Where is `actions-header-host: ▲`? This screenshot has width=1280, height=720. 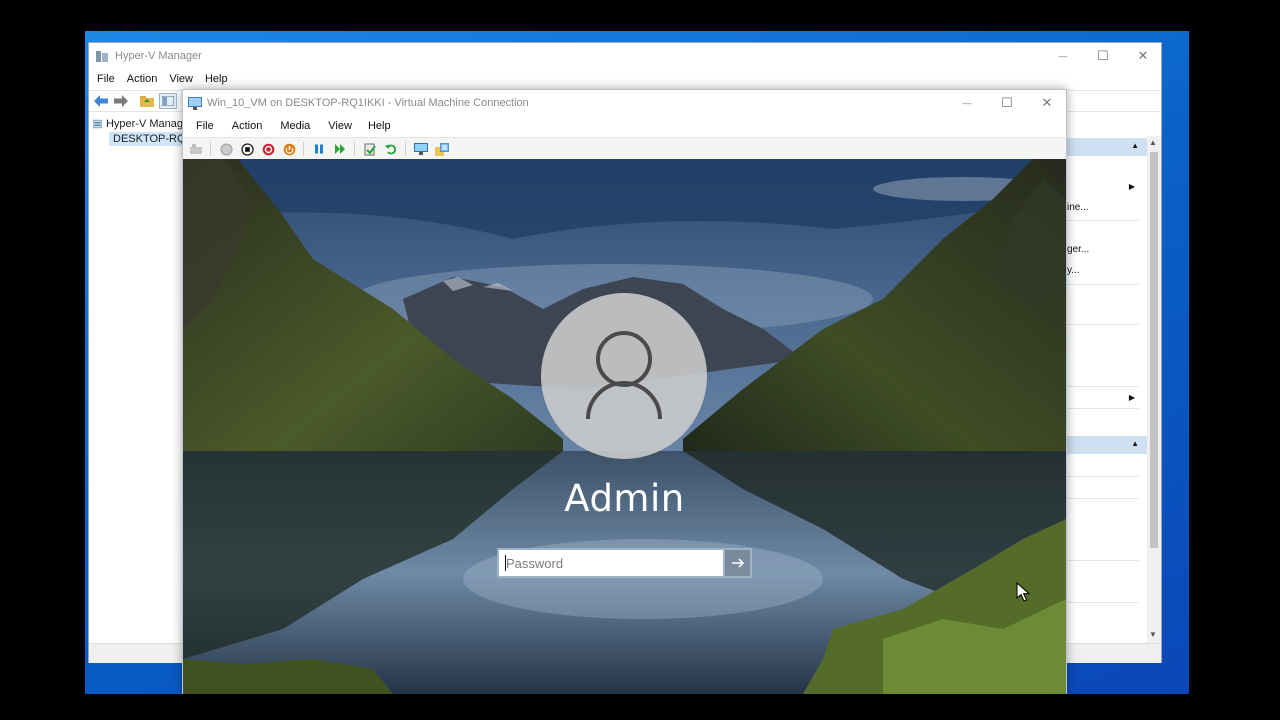
actions-header-host: ▲ is located at coordinates (1107, 147).